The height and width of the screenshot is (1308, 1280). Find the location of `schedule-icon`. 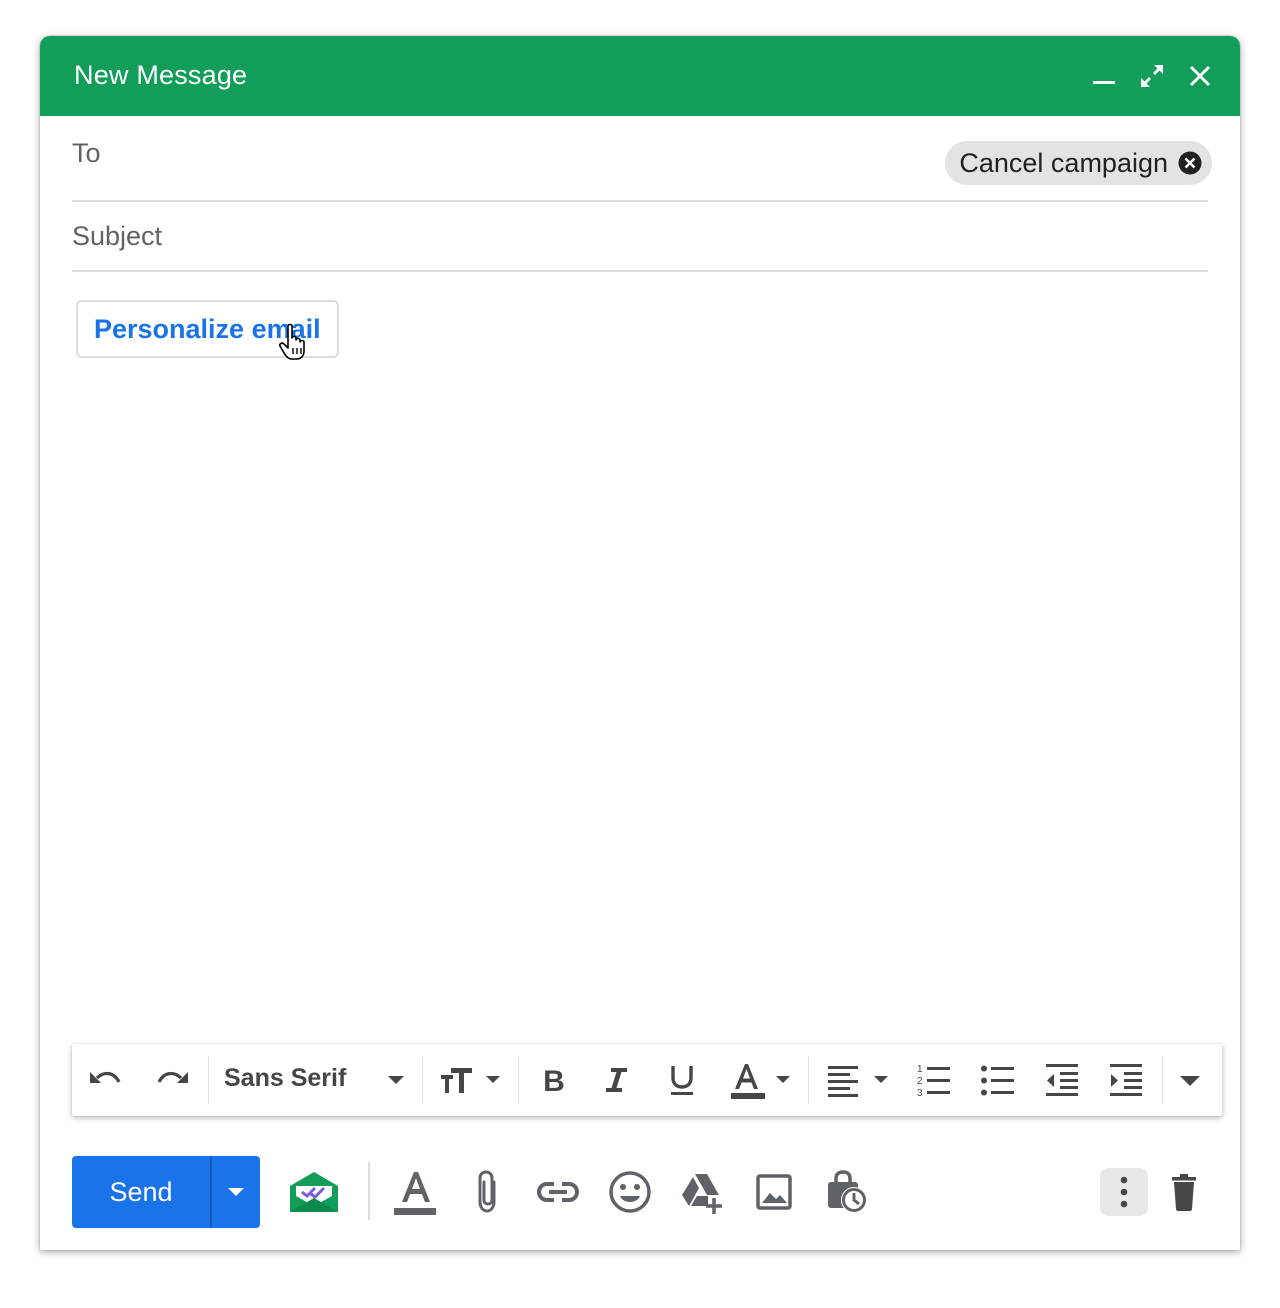

schedule-icon is located at coordinates (847, 1191).